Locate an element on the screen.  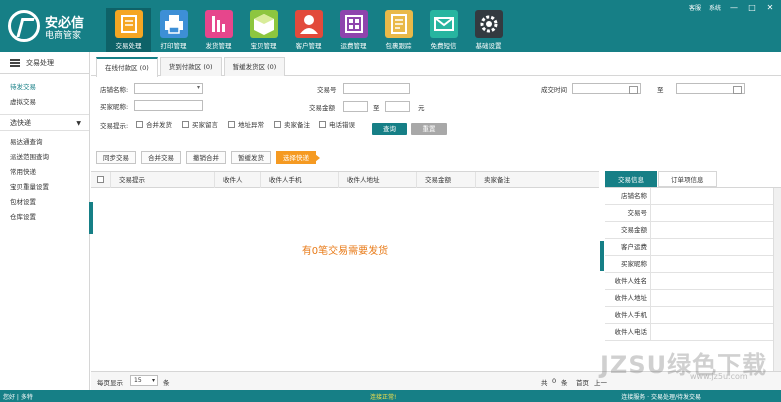
system-link: 系统 is located at coordinates (715, 7).